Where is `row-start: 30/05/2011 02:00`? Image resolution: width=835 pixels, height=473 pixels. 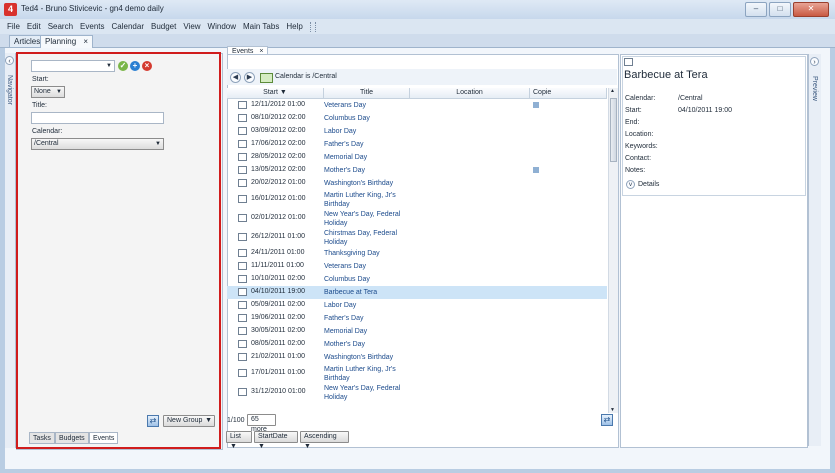
row-start: 30/05/2011 02:00 is located at coordinates (278, 330).